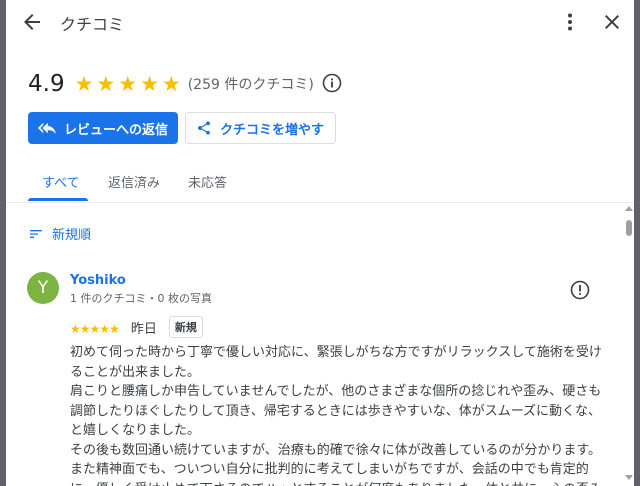 Image resolution: width=640 pixels, height=486 pixels. Describe the element at coordinates (629, 228) in the screenshot. I see `scroll-thumb` at that location.